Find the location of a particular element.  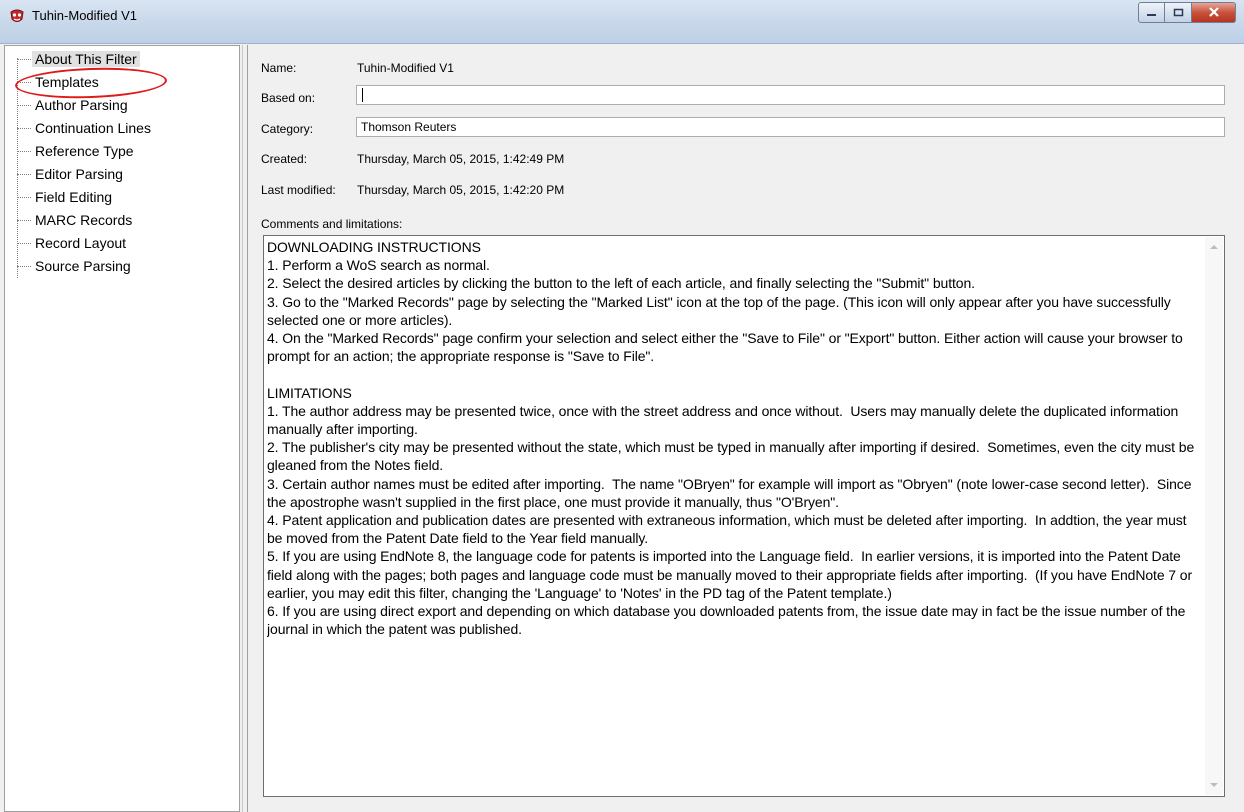

tree-item-record-layout: Record Layout is located at coordinates (65, 243).